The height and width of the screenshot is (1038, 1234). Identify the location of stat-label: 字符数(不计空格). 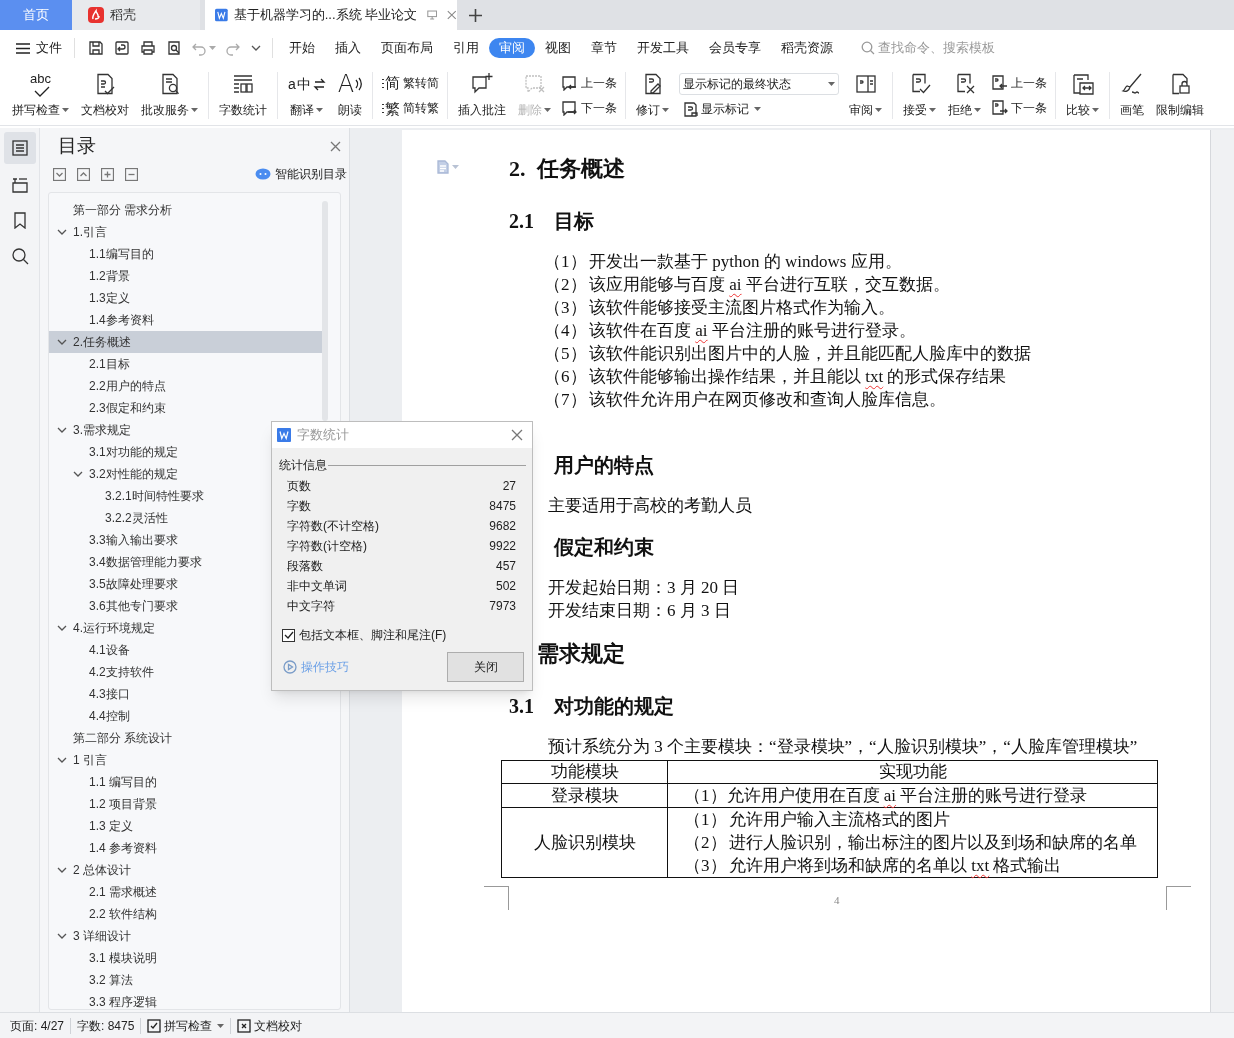
(333, 526).